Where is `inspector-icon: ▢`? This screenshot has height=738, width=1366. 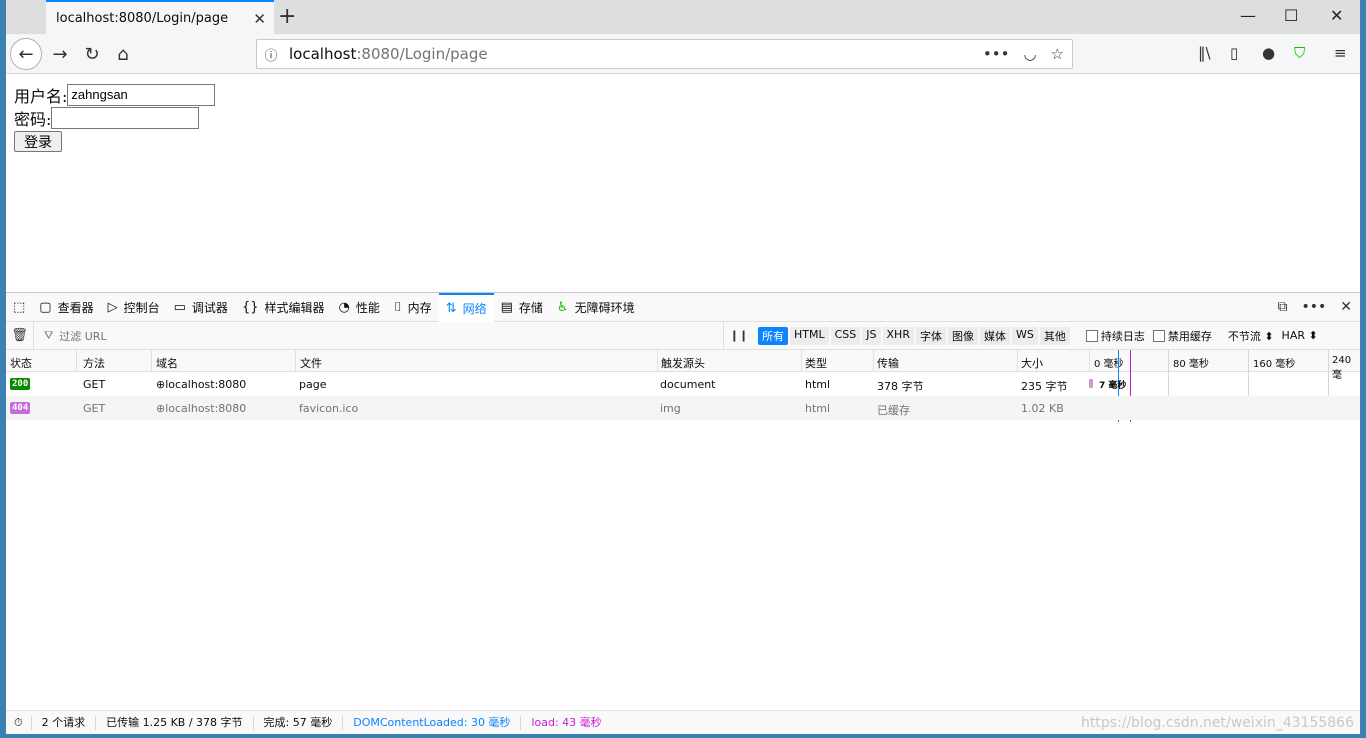
inspector-icon: ▢ is located at coordinates (45, 307).